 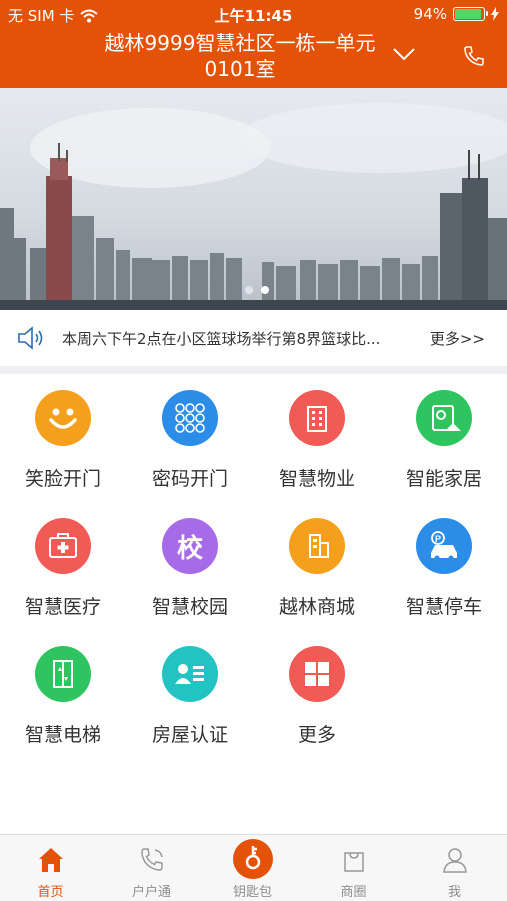 What do you see at coordinates (190, 418) in the screenshot?
I see `keypad-icon` at bounding box center [190, 418].